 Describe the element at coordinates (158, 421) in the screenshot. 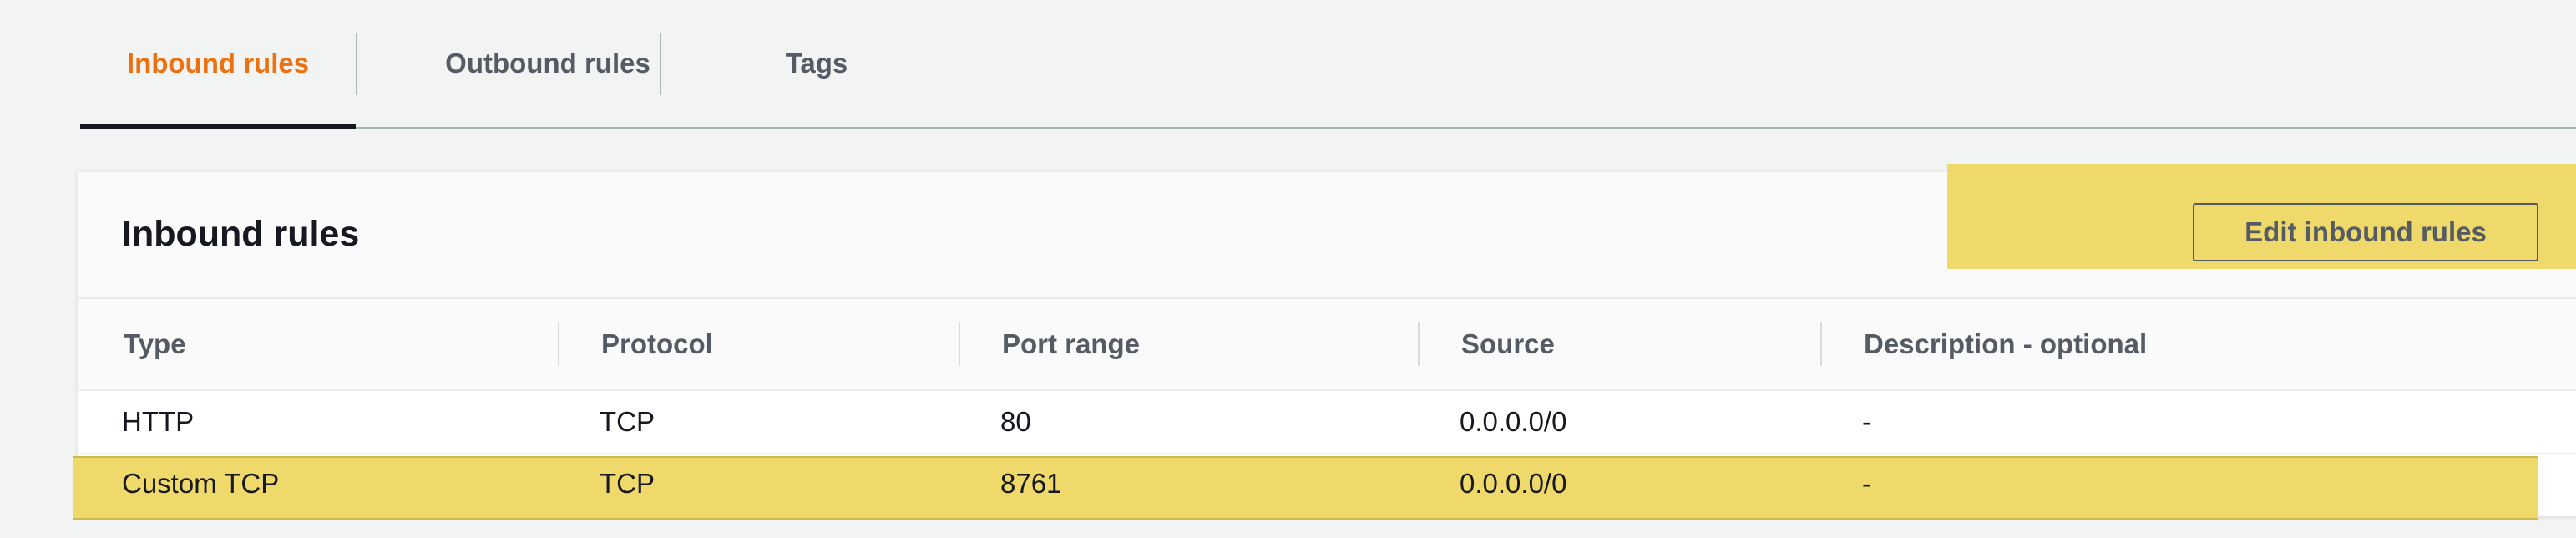

I see `cell-type: HTTP` at that location.